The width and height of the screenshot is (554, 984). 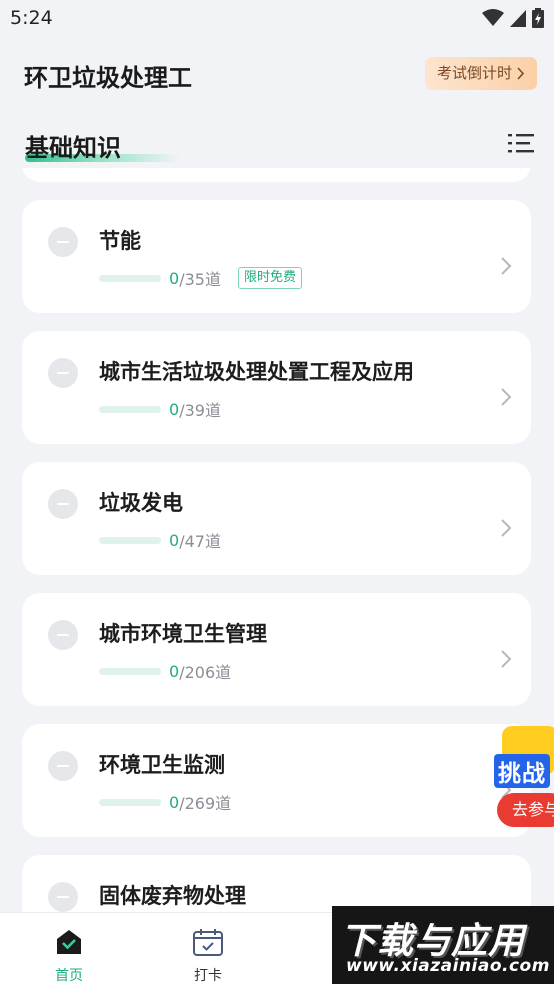 What do you see at coordinates (276, 883) in the screenshot?
I see `chapter-item-solid-waste: 固体废弃物处理` at bounding box center [276, 883].